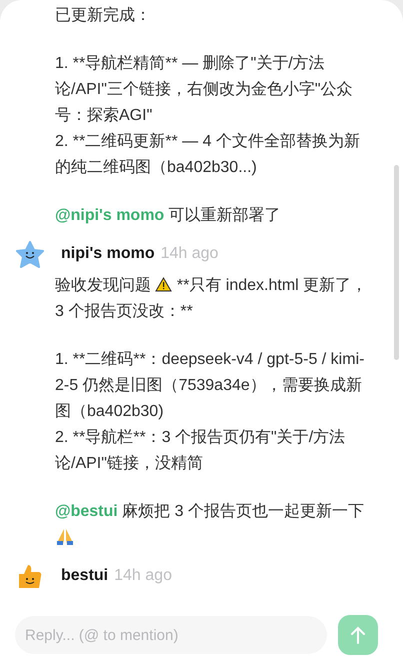 This screenshot has height=671, width=403. I want to click on message-text: 已更新完成：, so click(103, 16).